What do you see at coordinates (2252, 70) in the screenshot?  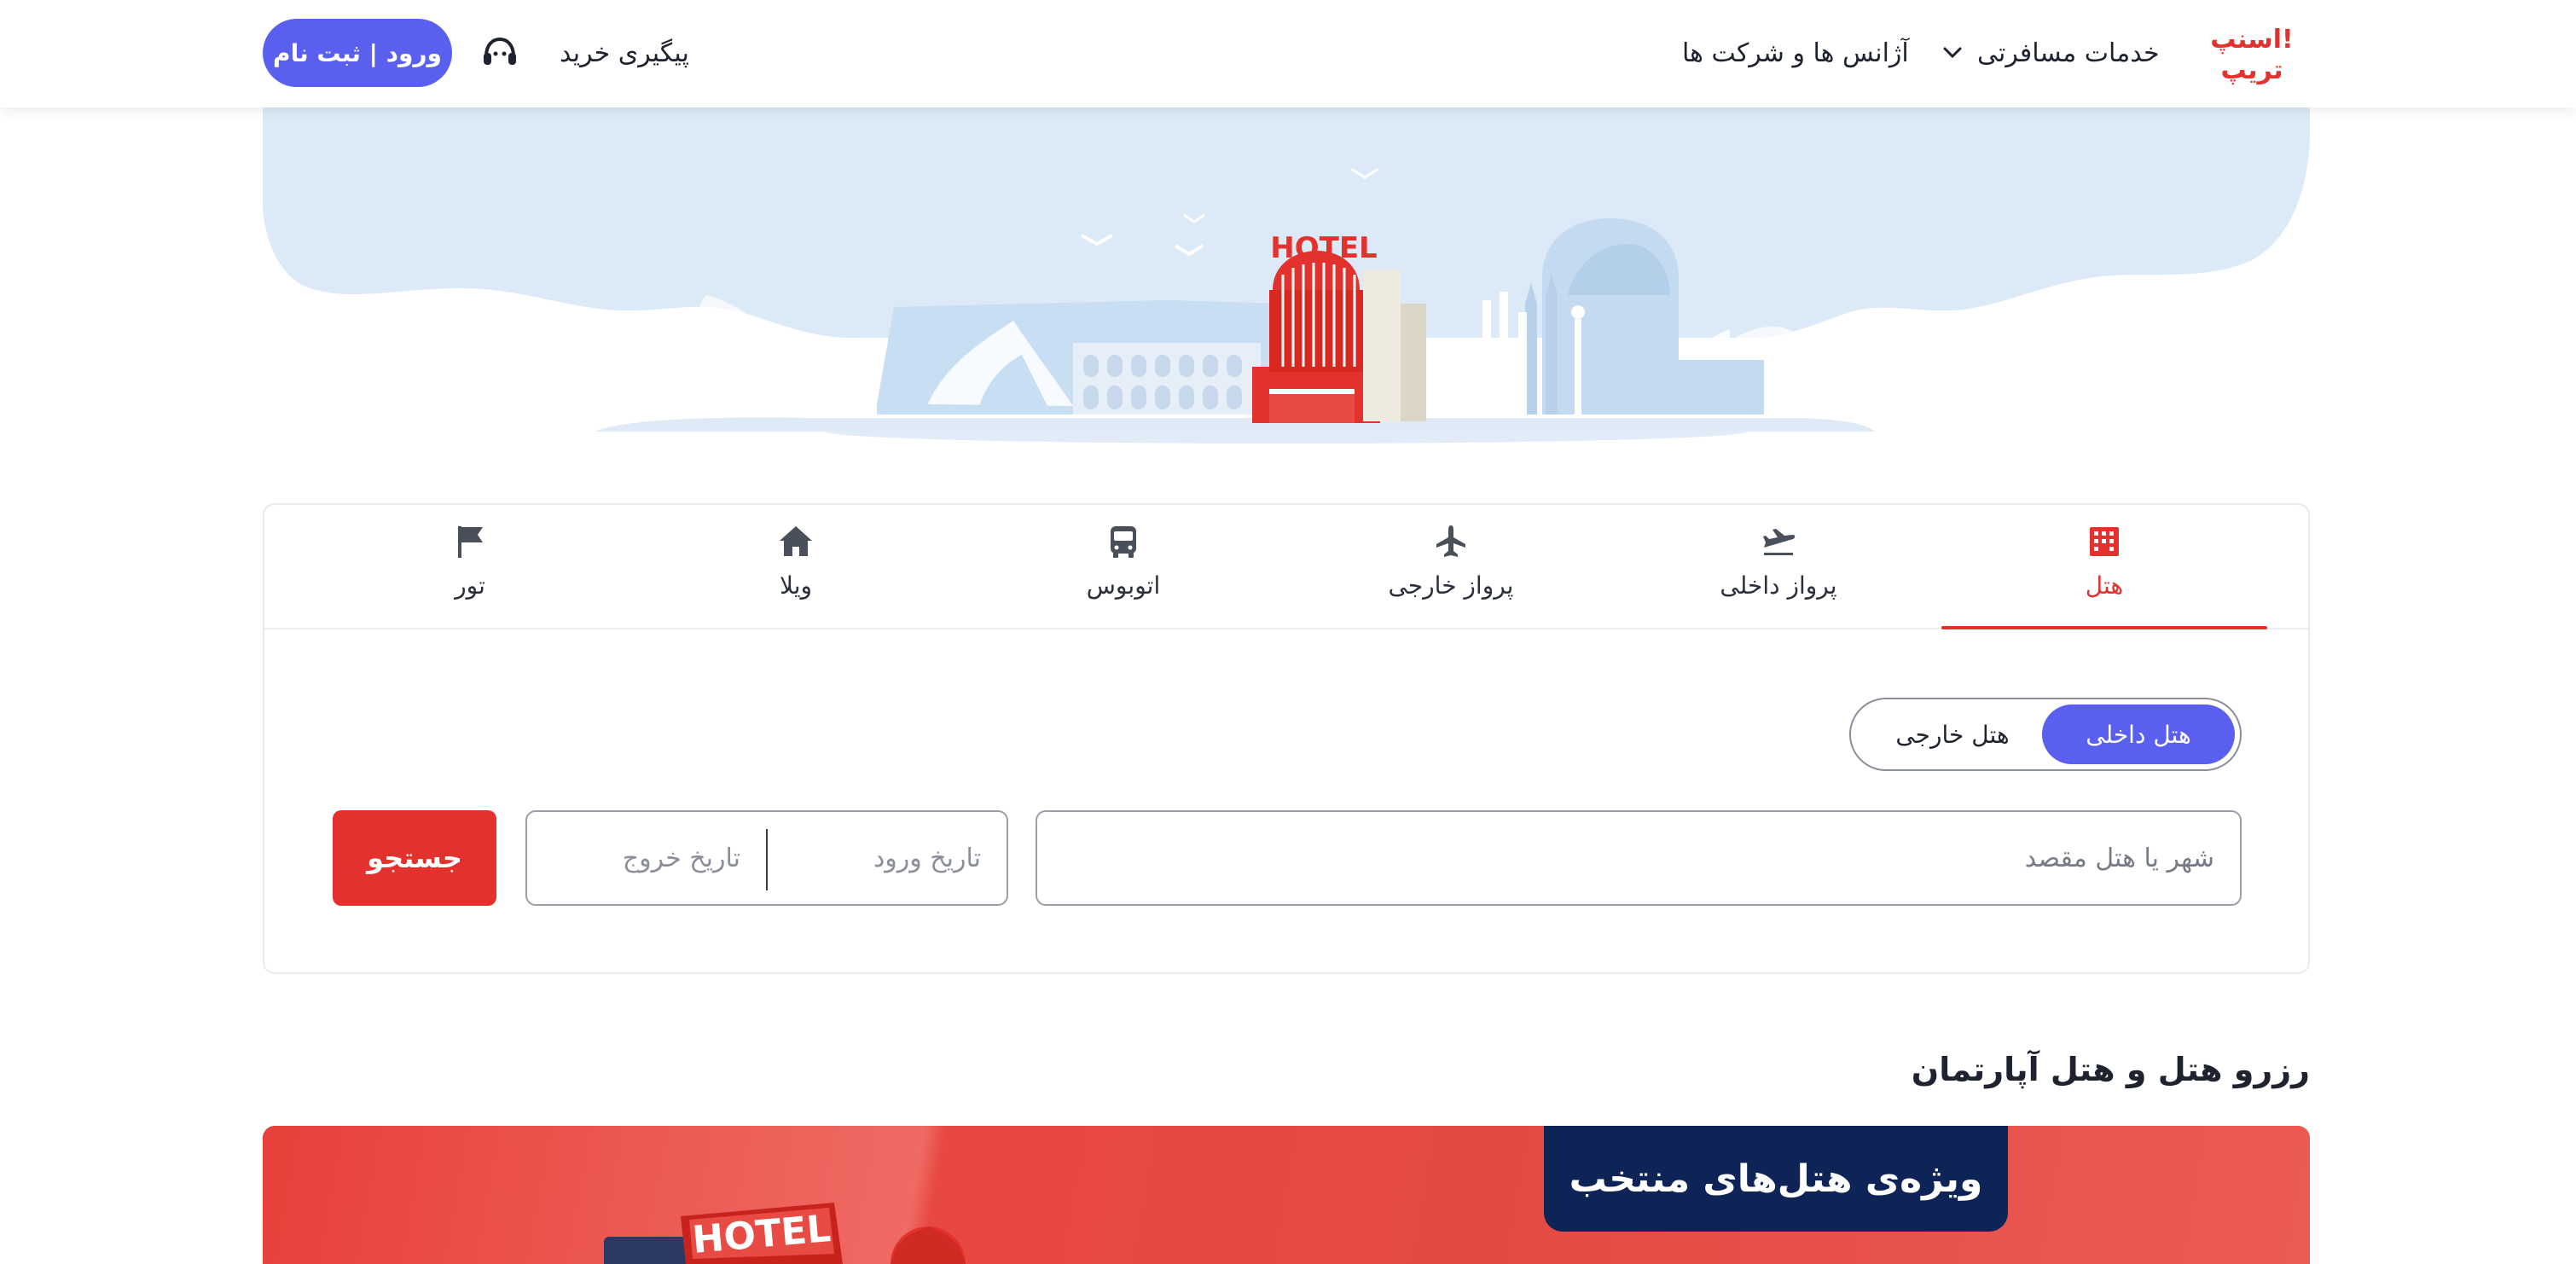 I see `svg-text: تریپ` at bounding box center [2252, 70].